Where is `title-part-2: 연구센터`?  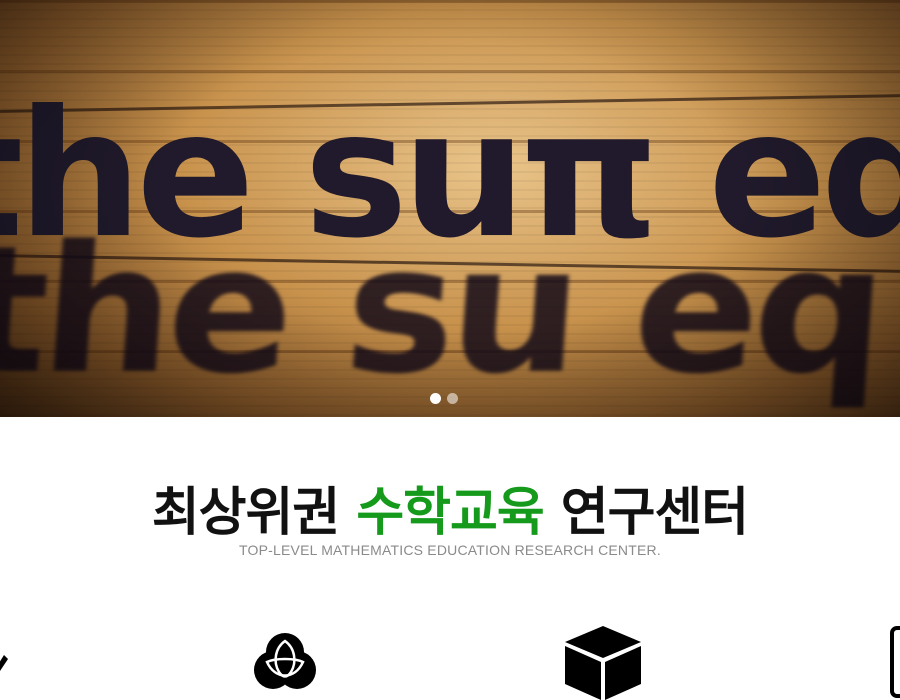 title-part-2: 연구센터 is located at coordinates (646, 513).